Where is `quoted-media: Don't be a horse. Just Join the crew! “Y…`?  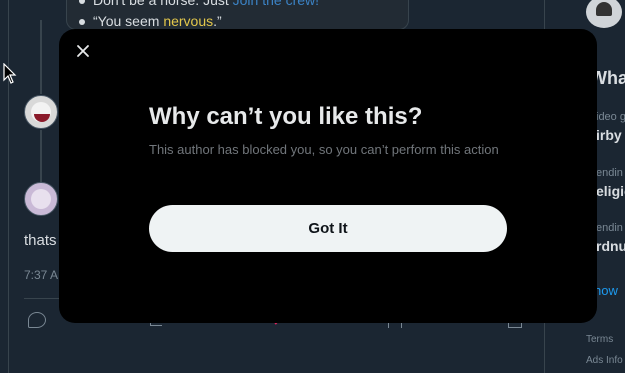 quoted-media: Don't be a horse. Just Join the crew! “Y… is located at coordinates (237, 15).